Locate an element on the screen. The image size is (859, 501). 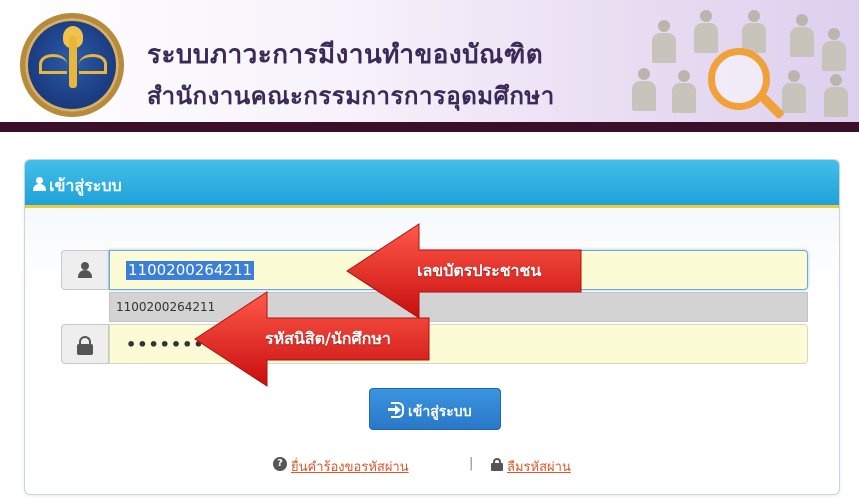
login-panel-header: เข้าสู่ระบบ is located at coordinates (432, 184).